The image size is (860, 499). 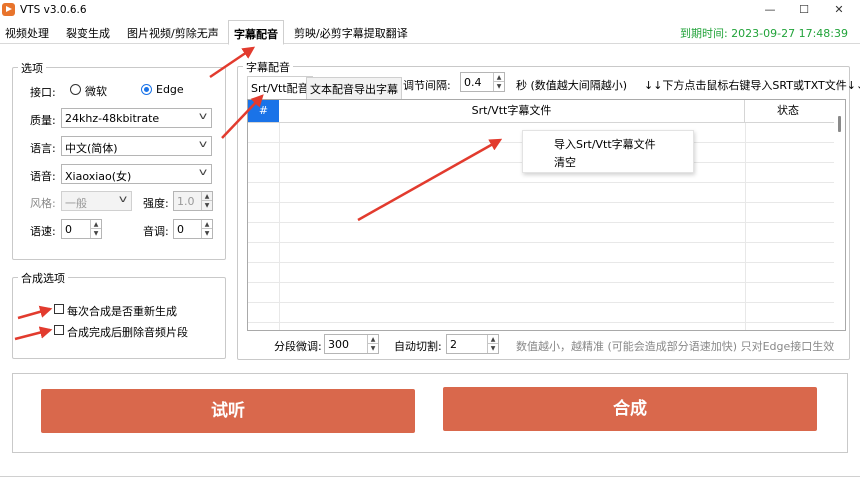 I want to click on regen-checkbox, so click(x=59, y=309).